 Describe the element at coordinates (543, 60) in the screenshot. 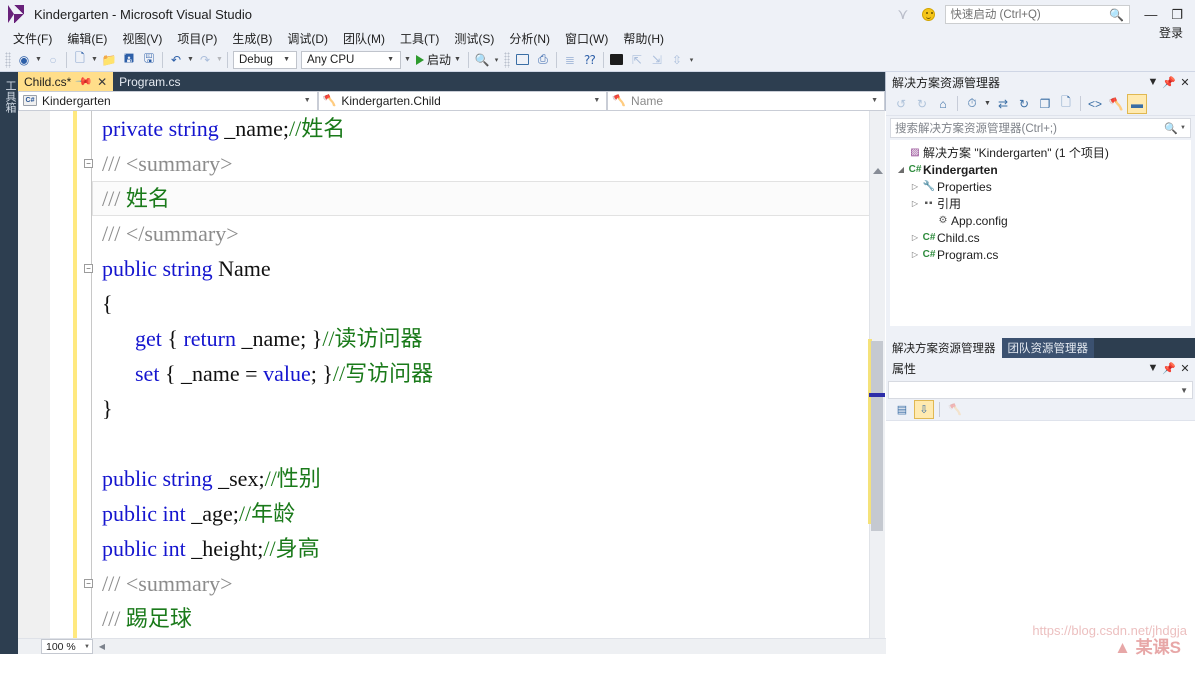

I see `step-over-icon: ⎙` at that location.